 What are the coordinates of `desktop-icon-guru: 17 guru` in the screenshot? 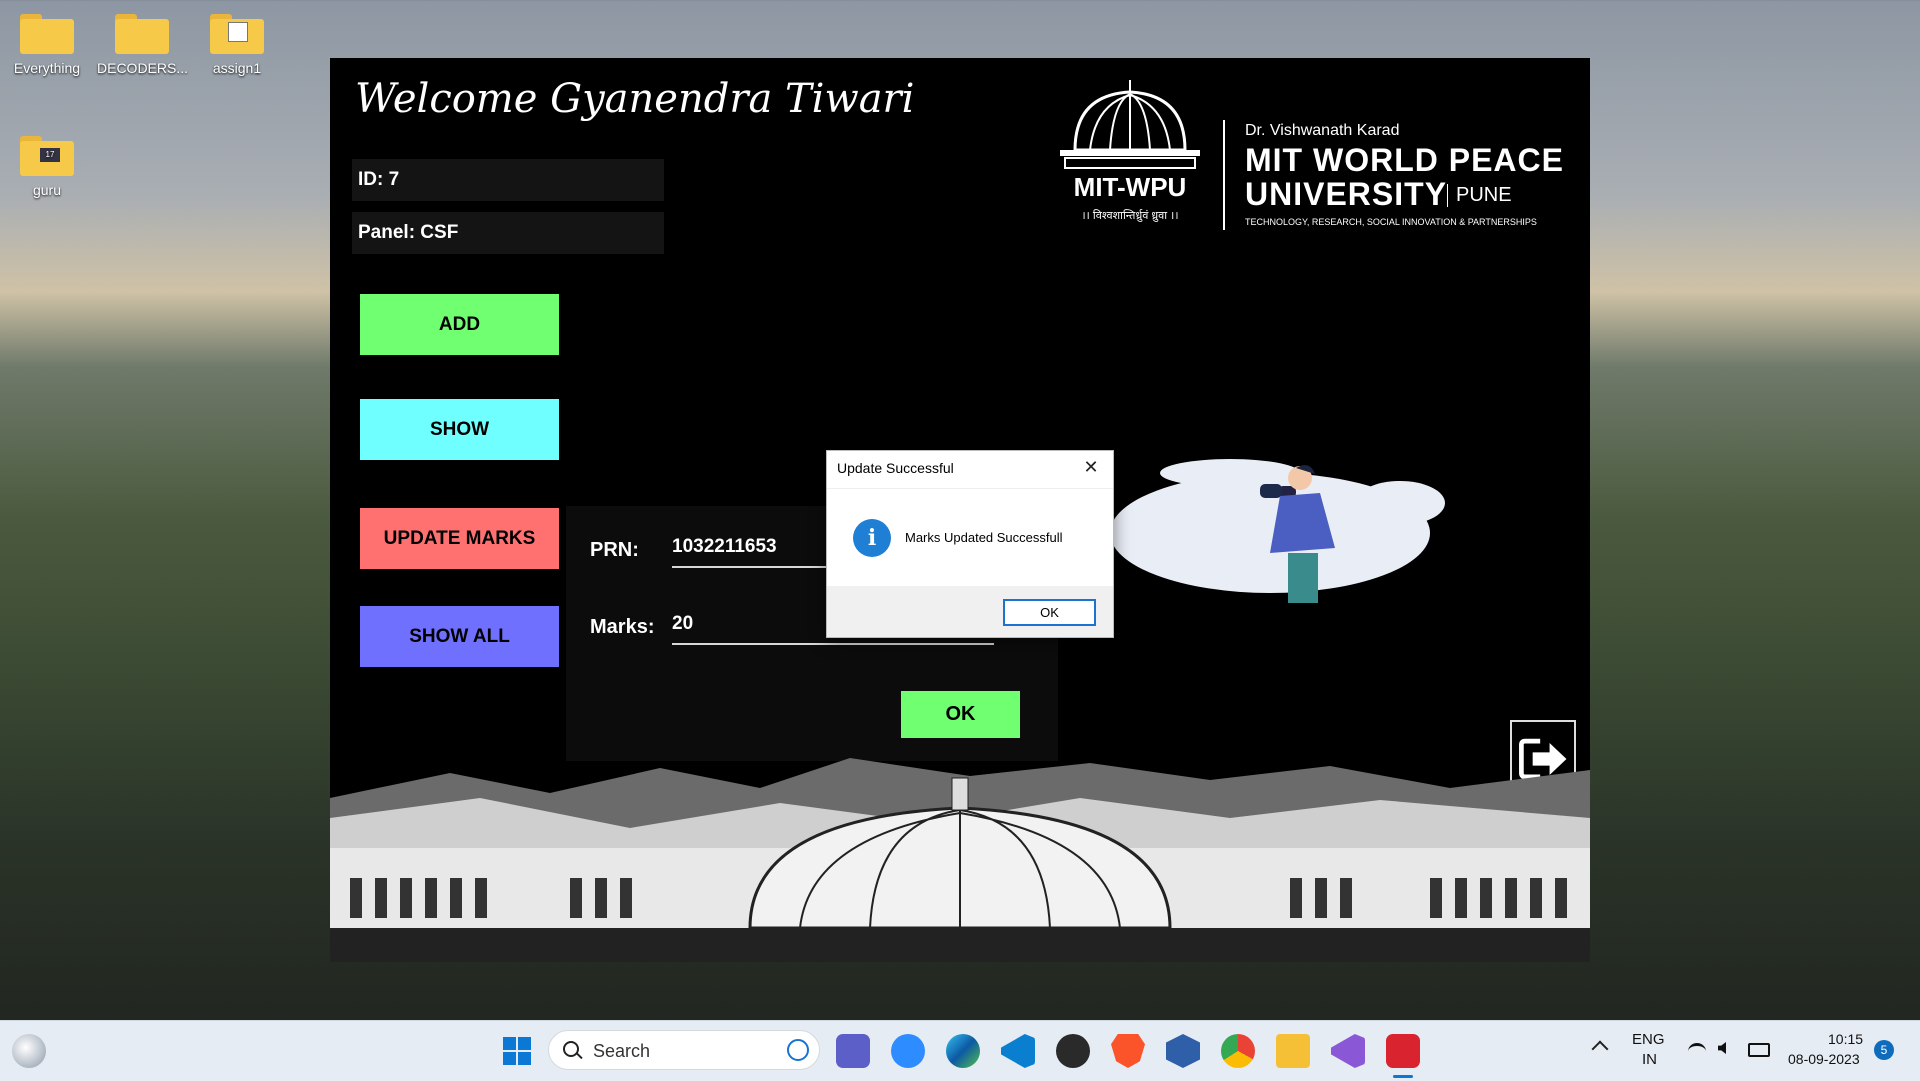 It's located at (47, 167).